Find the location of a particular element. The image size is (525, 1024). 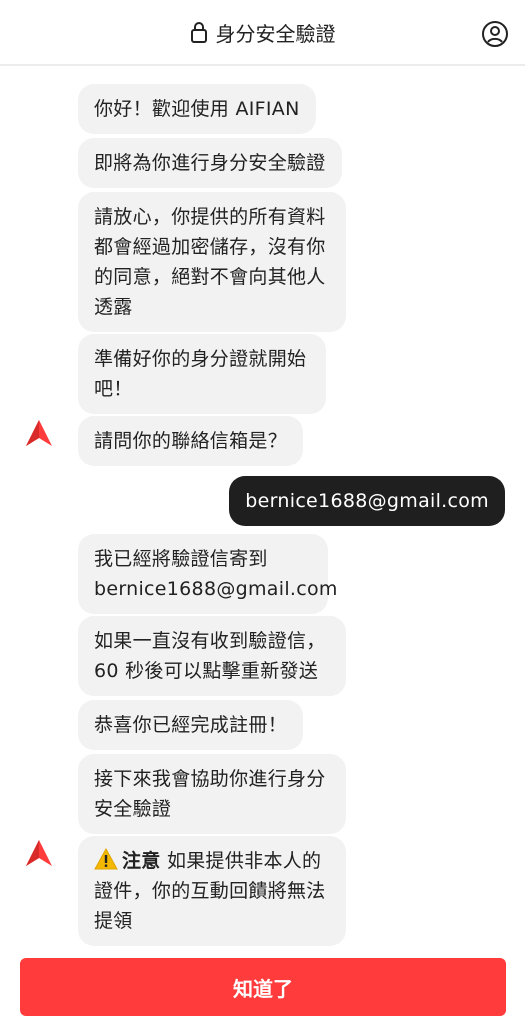

warning-message: 注意 如果提供非本人的證件，你的互動回饋將無法提領 is located at coordinates (212, 891).